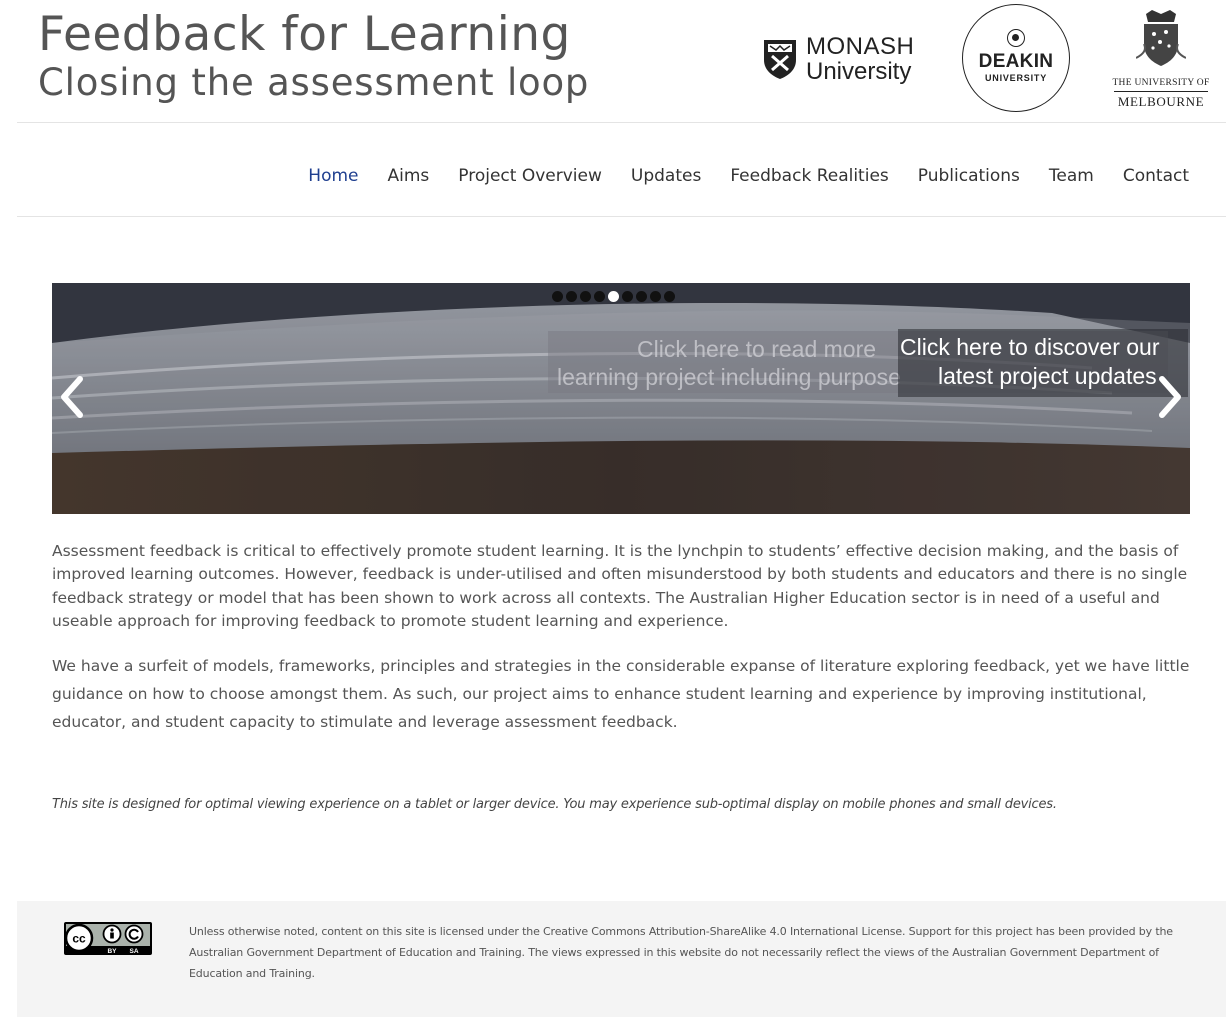 The height and width of the screenshot is (1017, 1226). I want to click on cc-by-label: BY, so click(112, 951).